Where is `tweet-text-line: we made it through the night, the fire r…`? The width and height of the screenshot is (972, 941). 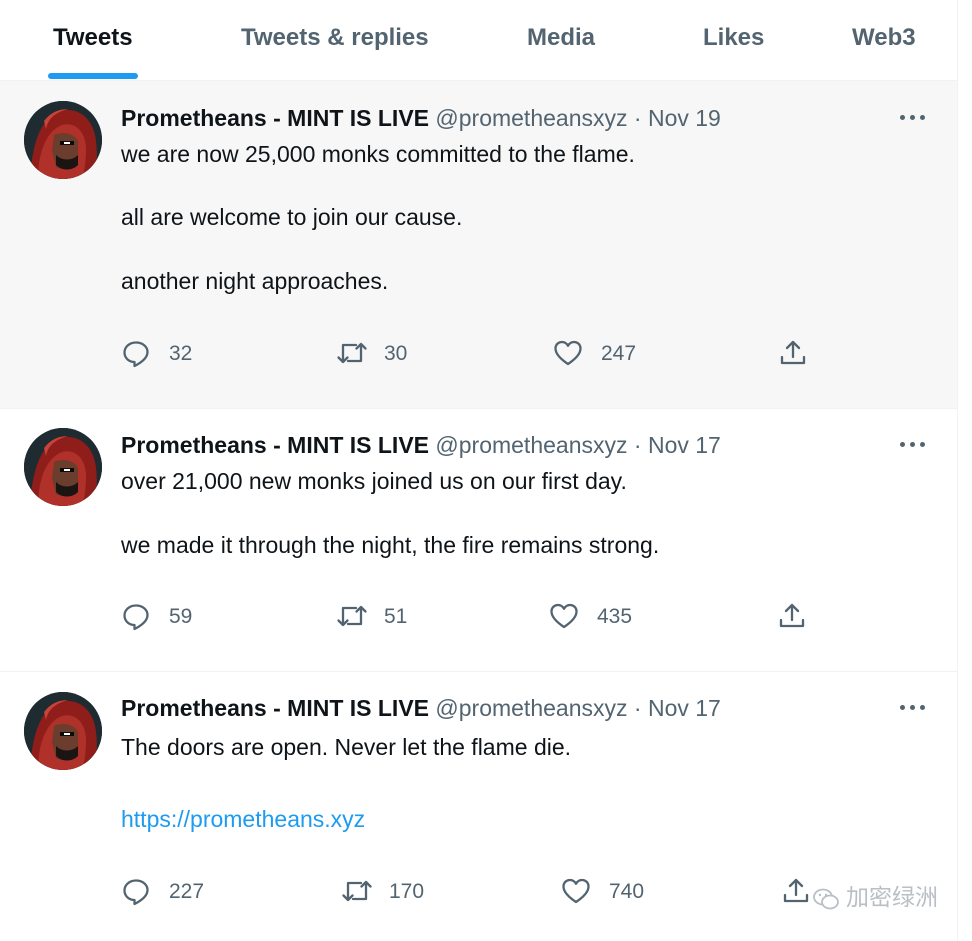
tweet-text-line: we made it through the night, the fire r… is located at coordinates (390, 545).